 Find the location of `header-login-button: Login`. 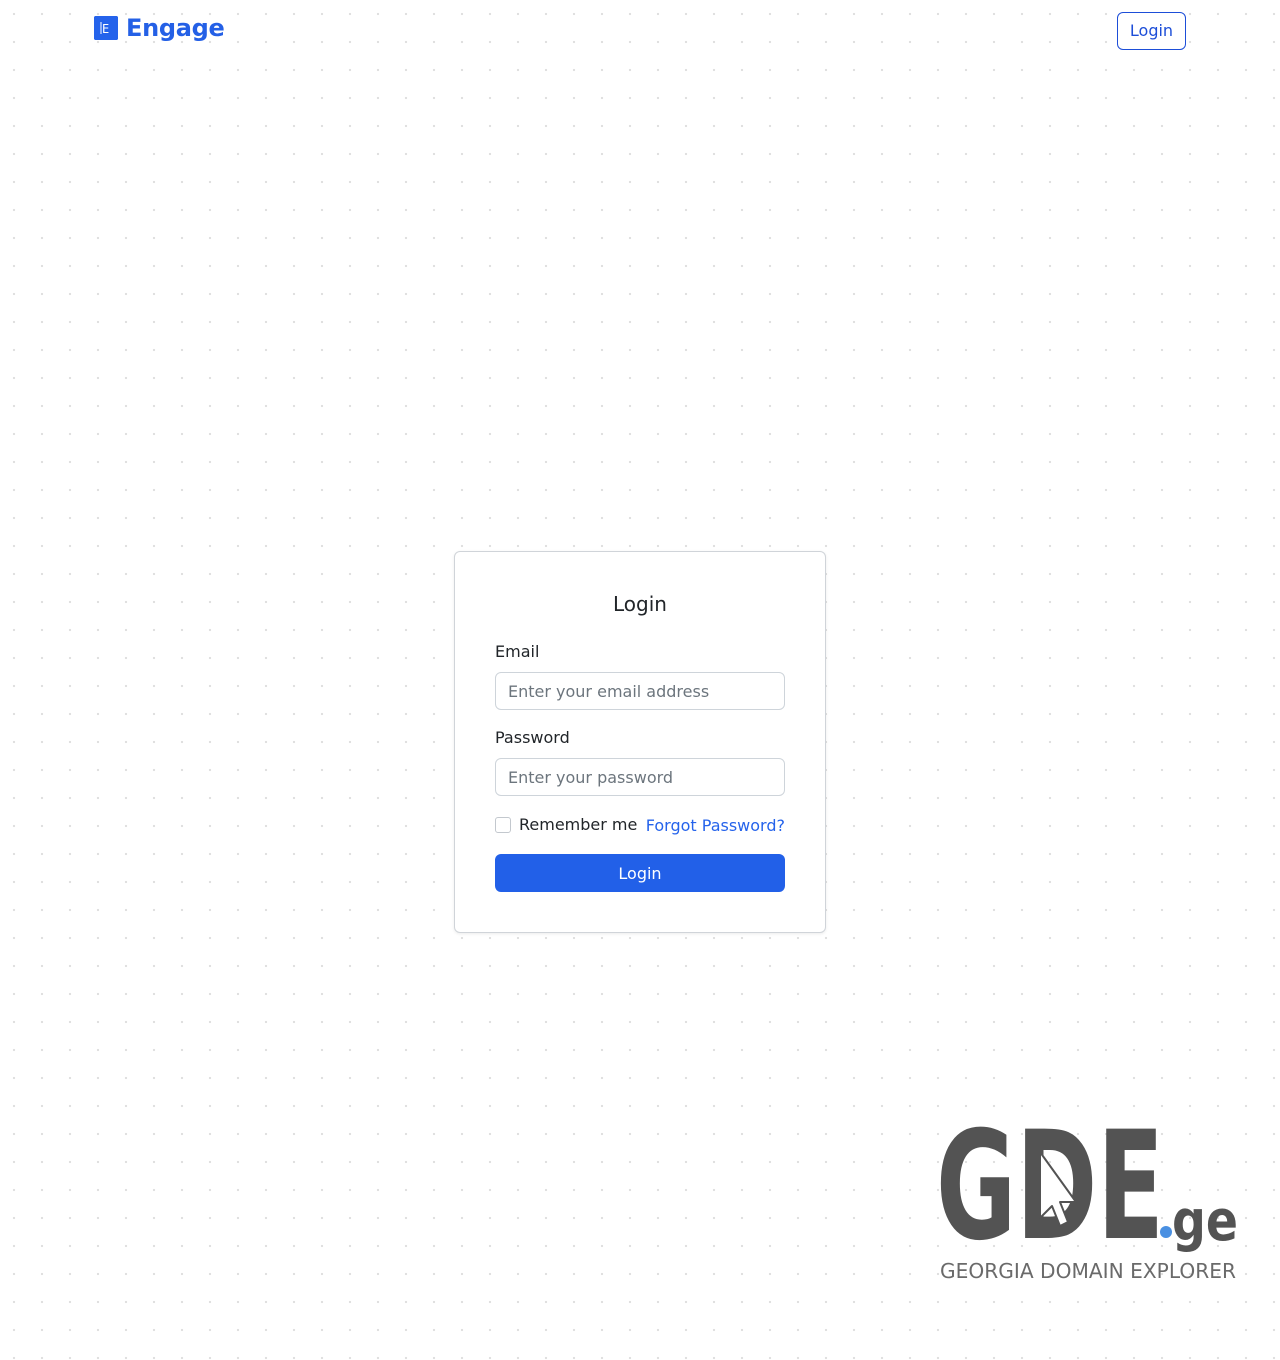

header-login-button: Login is located at coordinates (1151, 31).